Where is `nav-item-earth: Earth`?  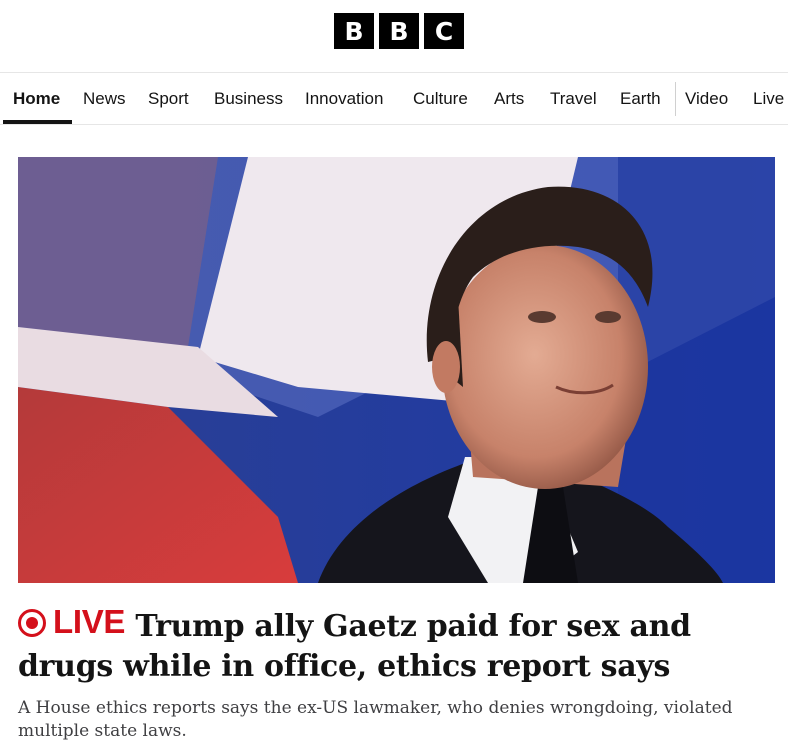 nav-item-earth: Earth is located at coordinates (640, 98).